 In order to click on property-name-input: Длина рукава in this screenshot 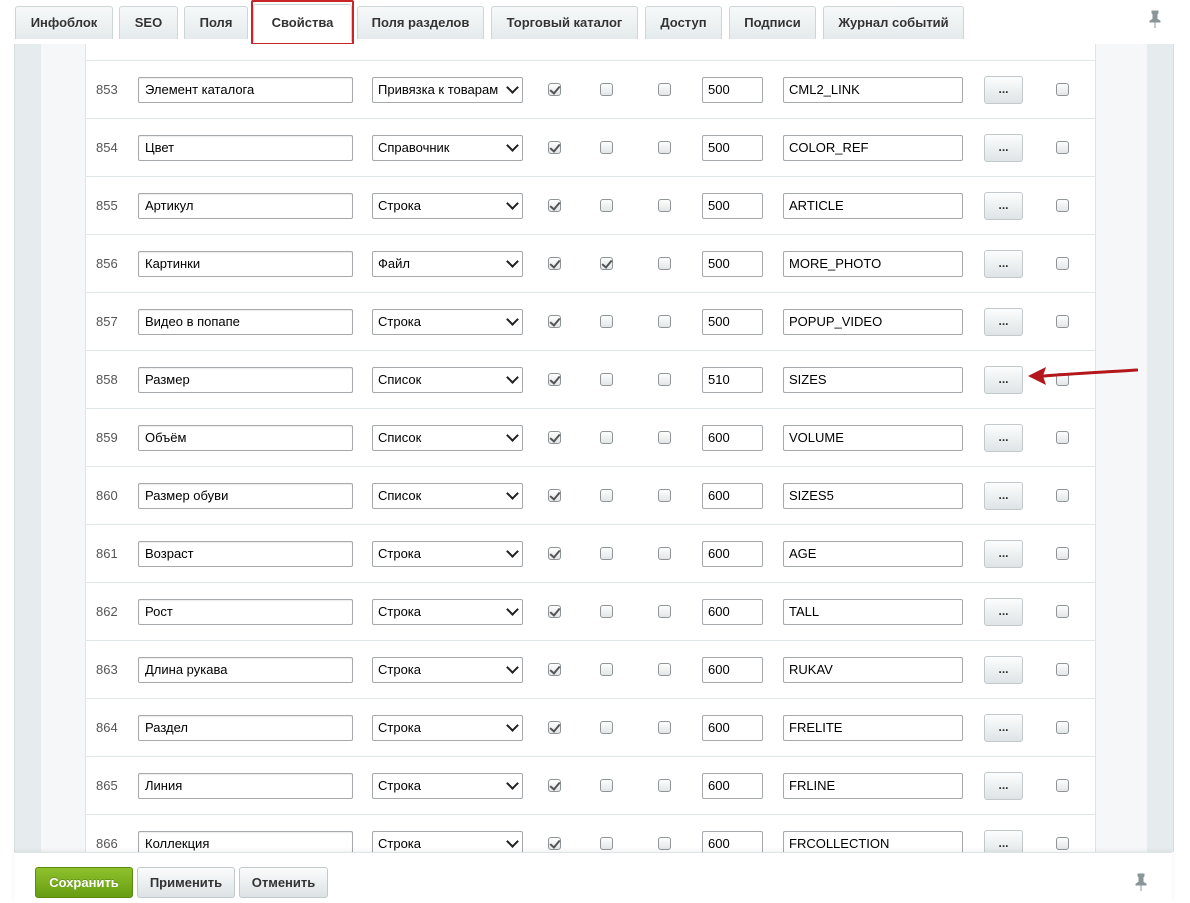, I will do `click(245, 670)`.